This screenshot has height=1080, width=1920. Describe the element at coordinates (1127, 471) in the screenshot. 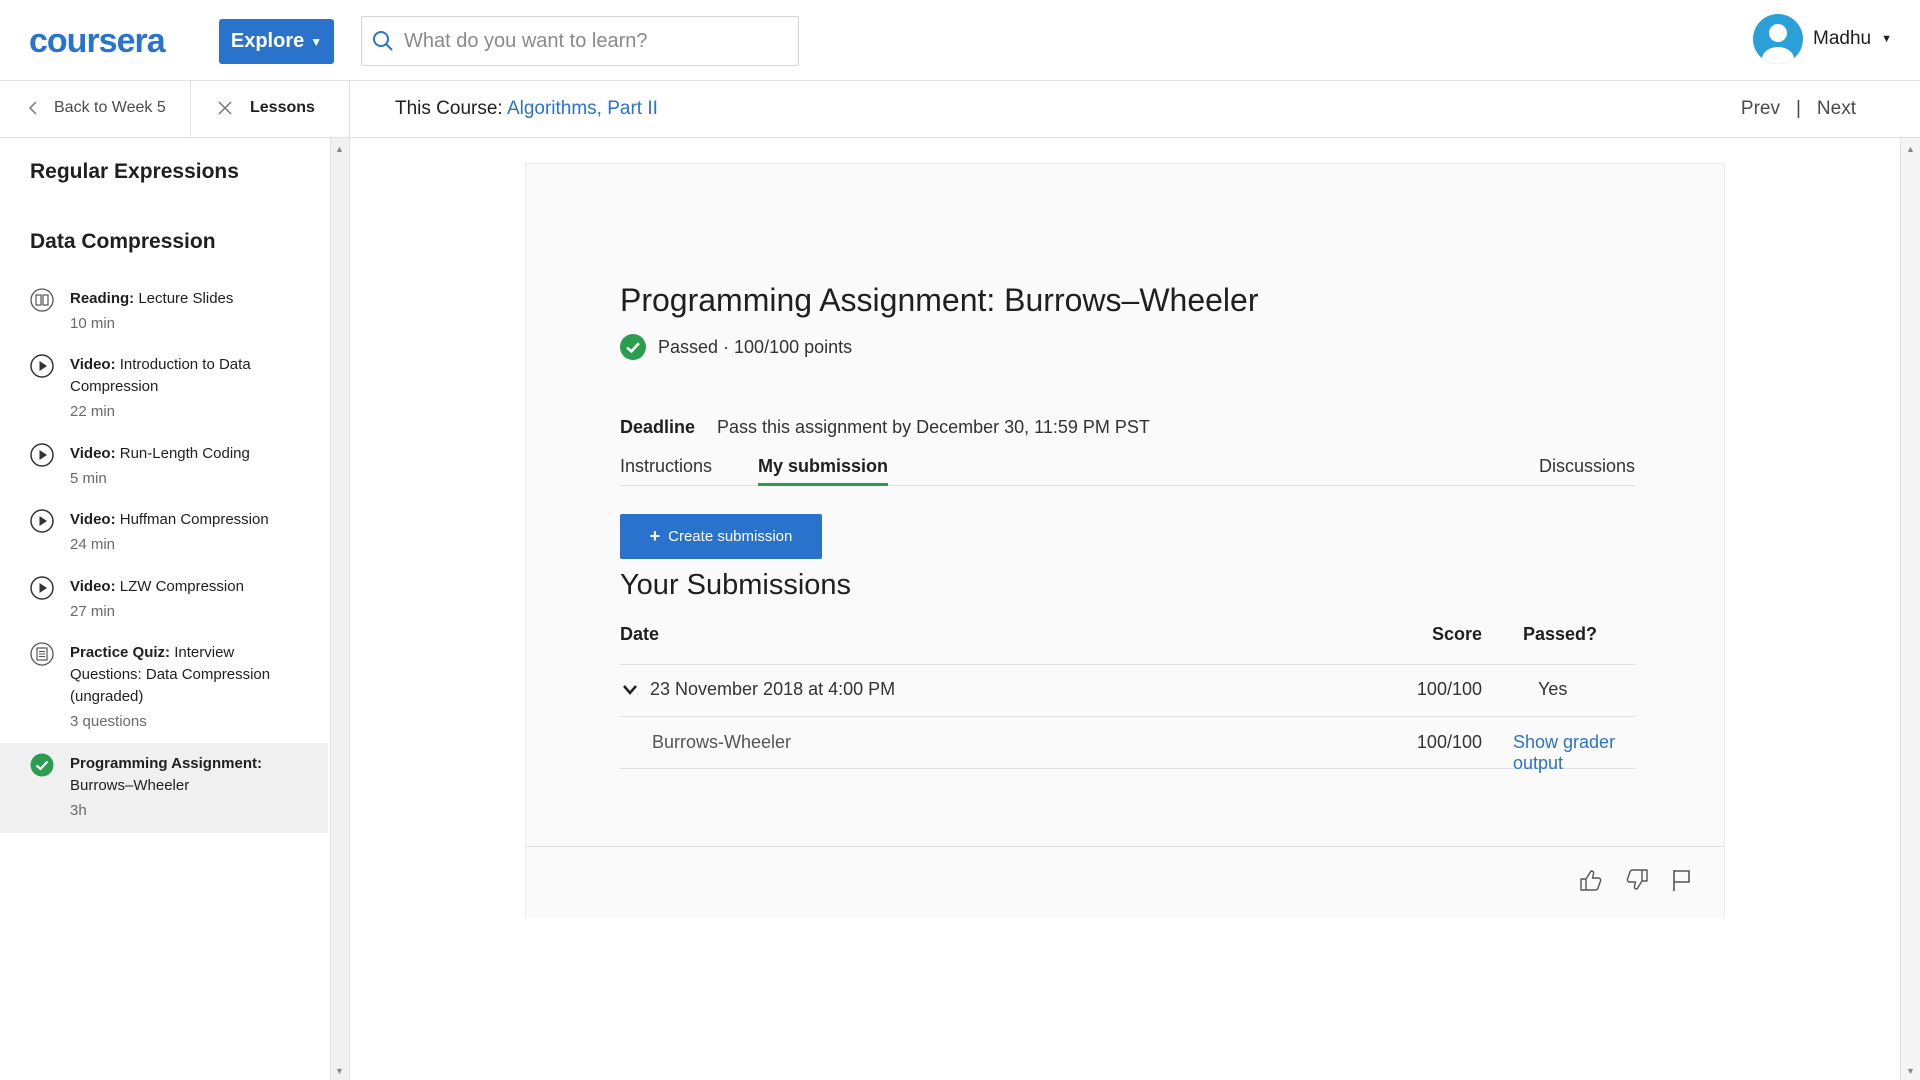

I see `assignment-tabs: Instructions My submission Discussions` at that location.